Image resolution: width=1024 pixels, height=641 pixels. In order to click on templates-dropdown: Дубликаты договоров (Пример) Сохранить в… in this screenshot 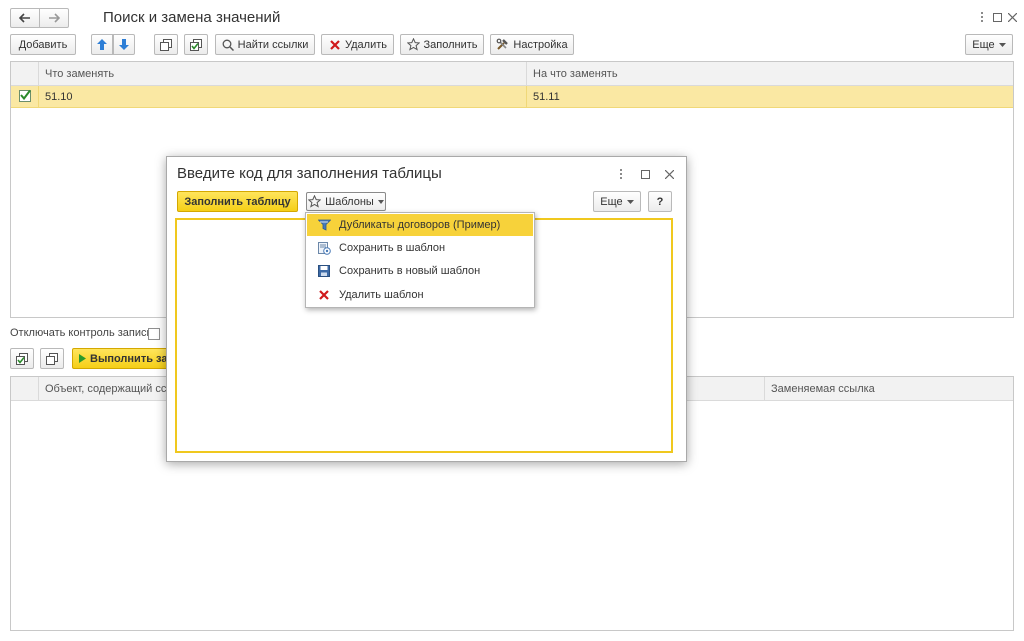, I will do `click(420, 260)`.